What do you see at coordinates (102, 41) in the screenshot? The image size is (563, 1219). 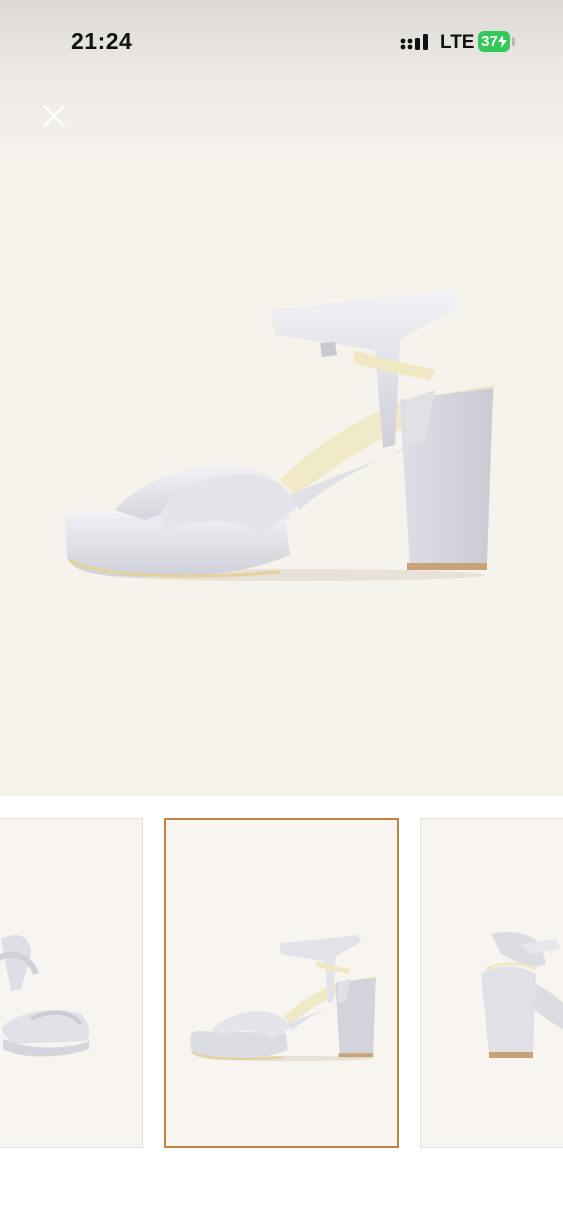 I see `status-time: 21:24` at bounding box center [102, 41].